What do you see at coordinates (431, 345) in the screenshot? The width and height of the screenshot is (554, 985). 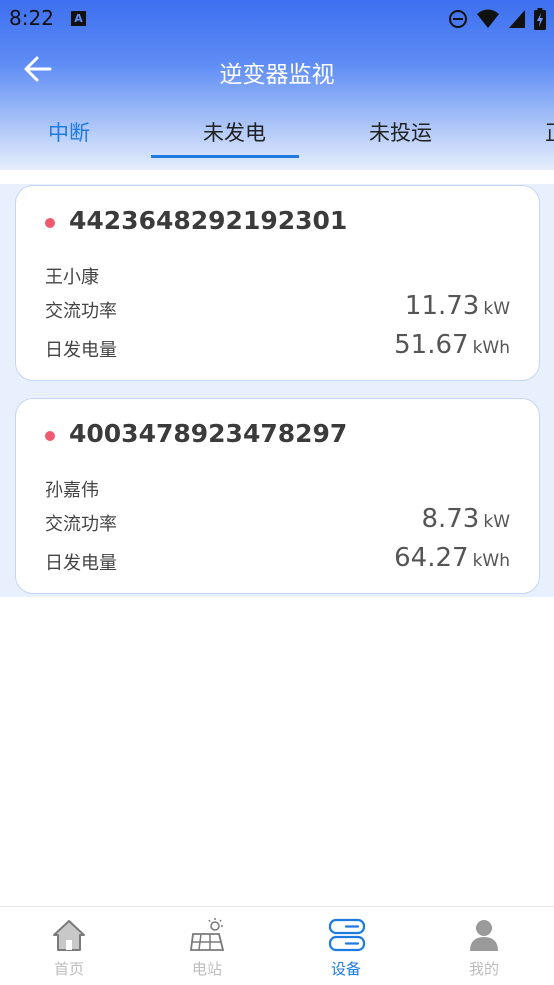 I see `daily-energy-number: 51.67` at bounding box center [431, 345].